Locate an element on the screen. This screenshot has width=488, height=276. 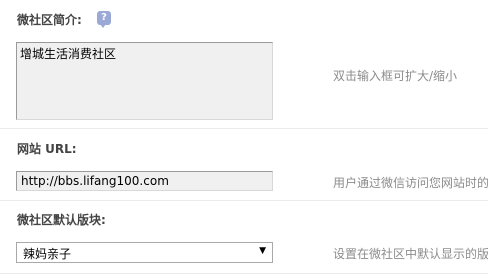
question-bubble-icon: ? is located at coordinates (104, 19).